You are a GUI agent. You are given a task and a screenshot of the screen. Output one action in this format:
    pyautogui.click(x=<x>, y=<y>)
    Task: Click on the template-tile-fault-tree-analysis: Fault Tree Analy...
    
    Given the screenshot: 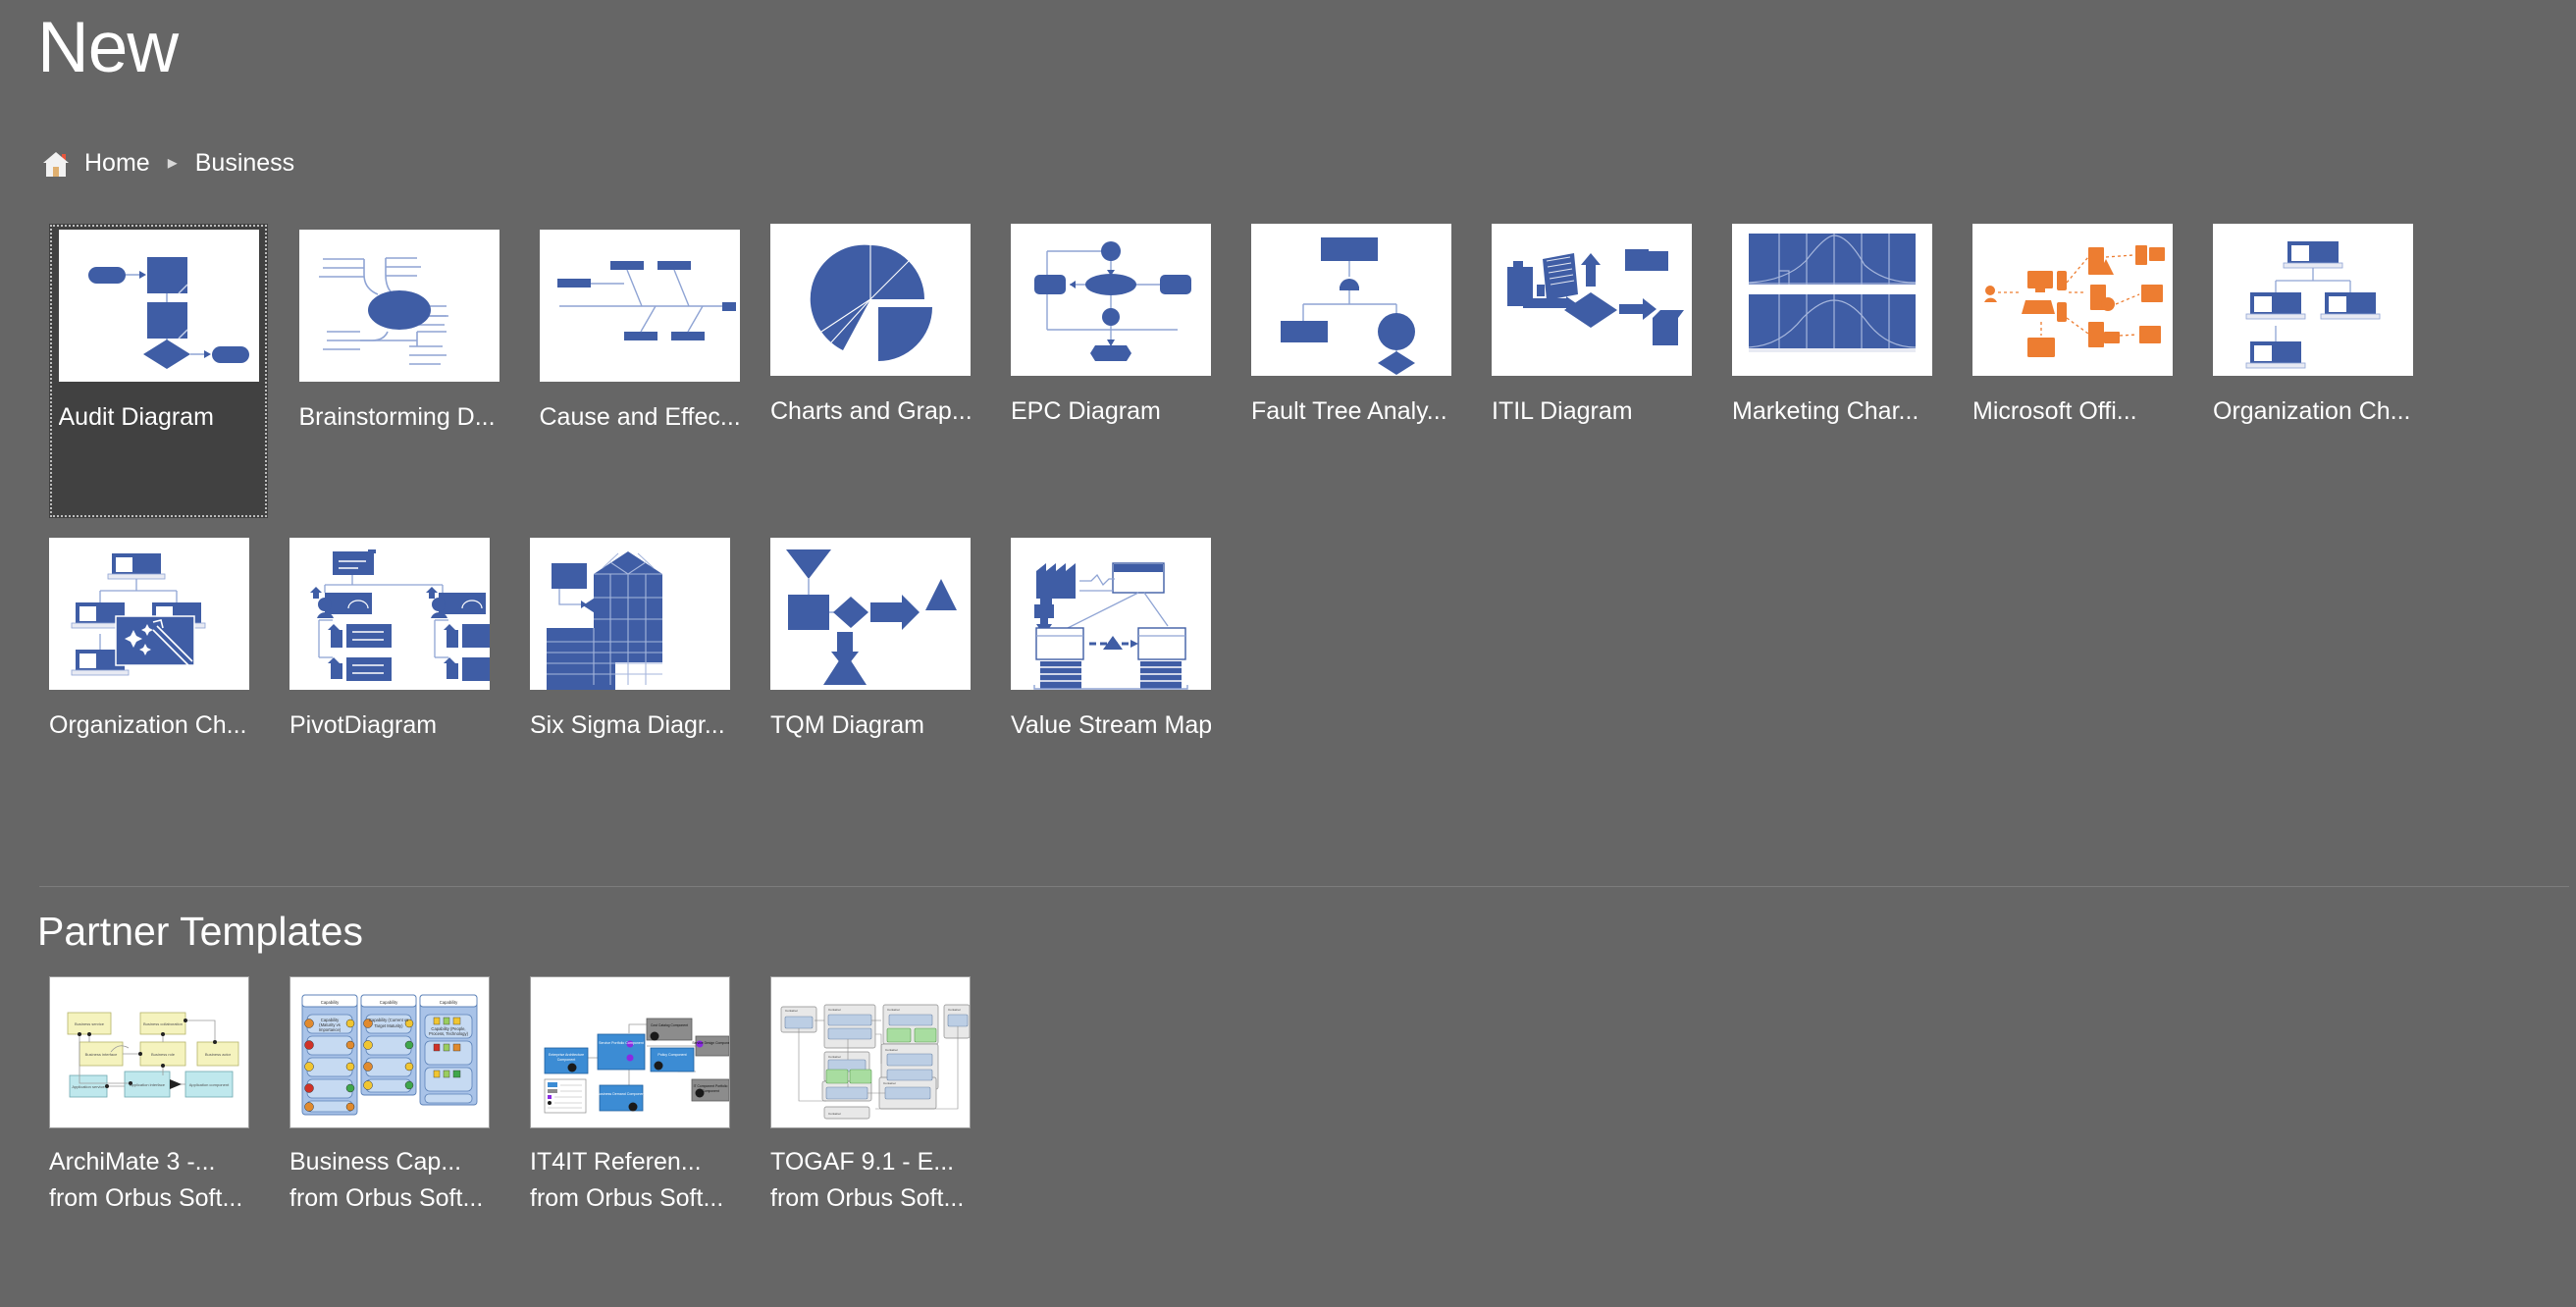 What is the action you would take?
    pyautogui.click(x=1360, y=371)
    